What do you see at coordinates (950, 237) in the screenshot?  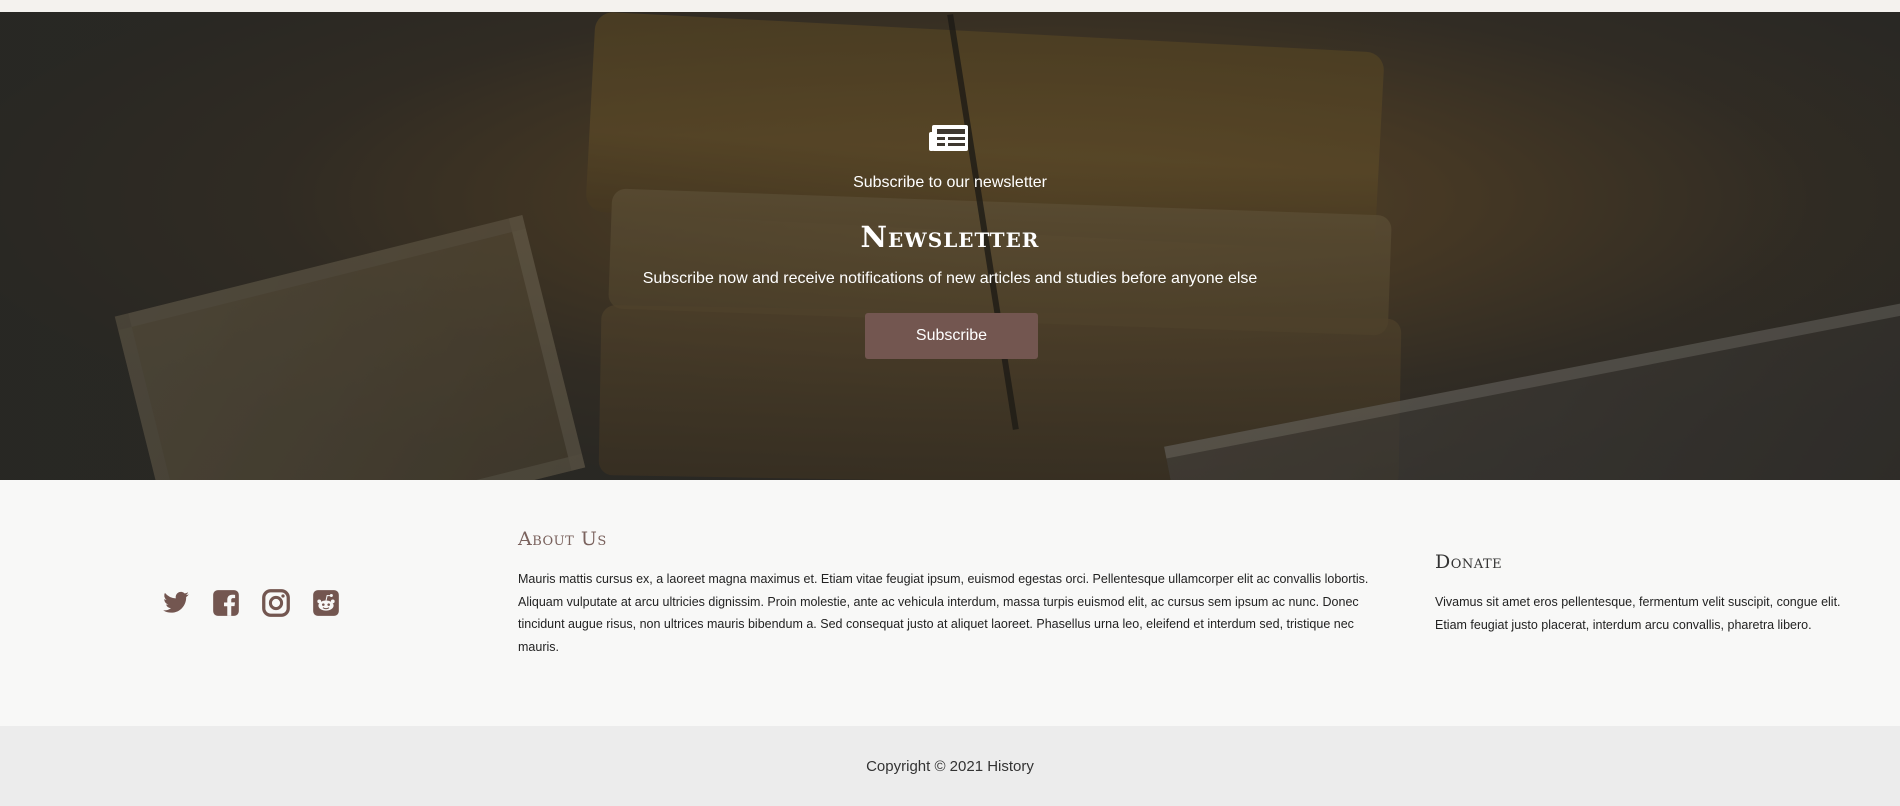 I see `newsletter-title: Newsletter` at bounding box center [950, 237].